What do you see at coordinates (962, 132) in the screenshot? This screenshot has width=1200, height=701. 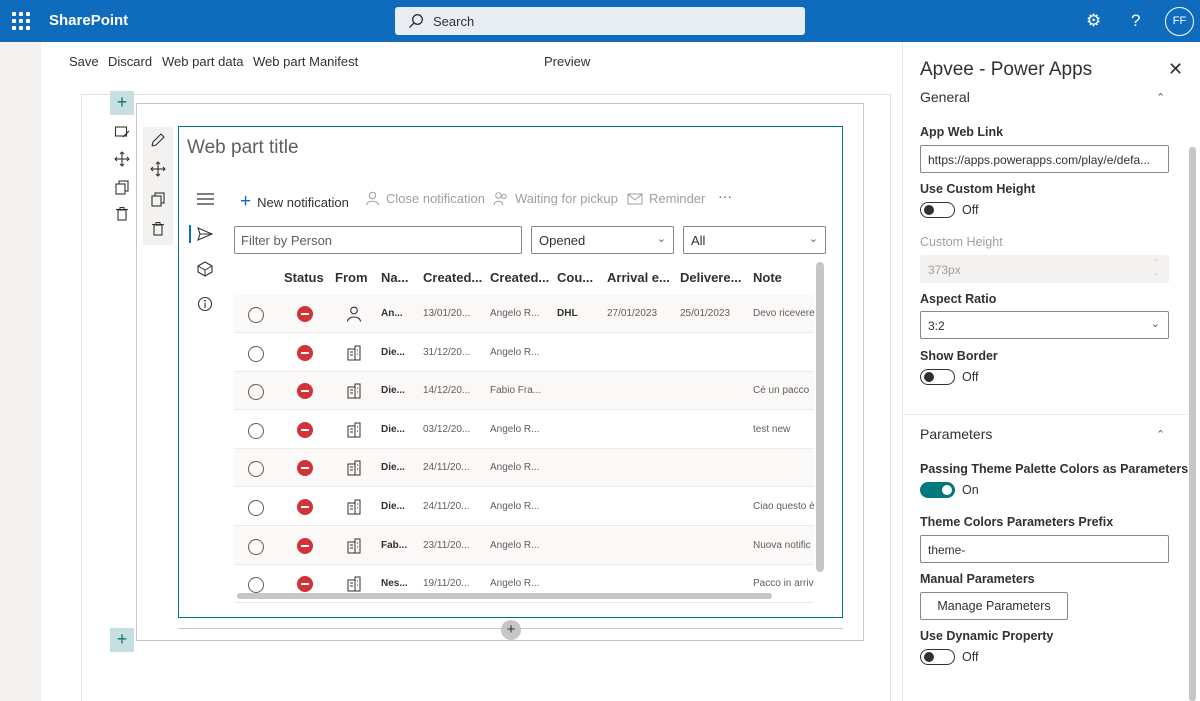 I see `app-web-link-label: App Web Link` at bounding box center [962, 132].